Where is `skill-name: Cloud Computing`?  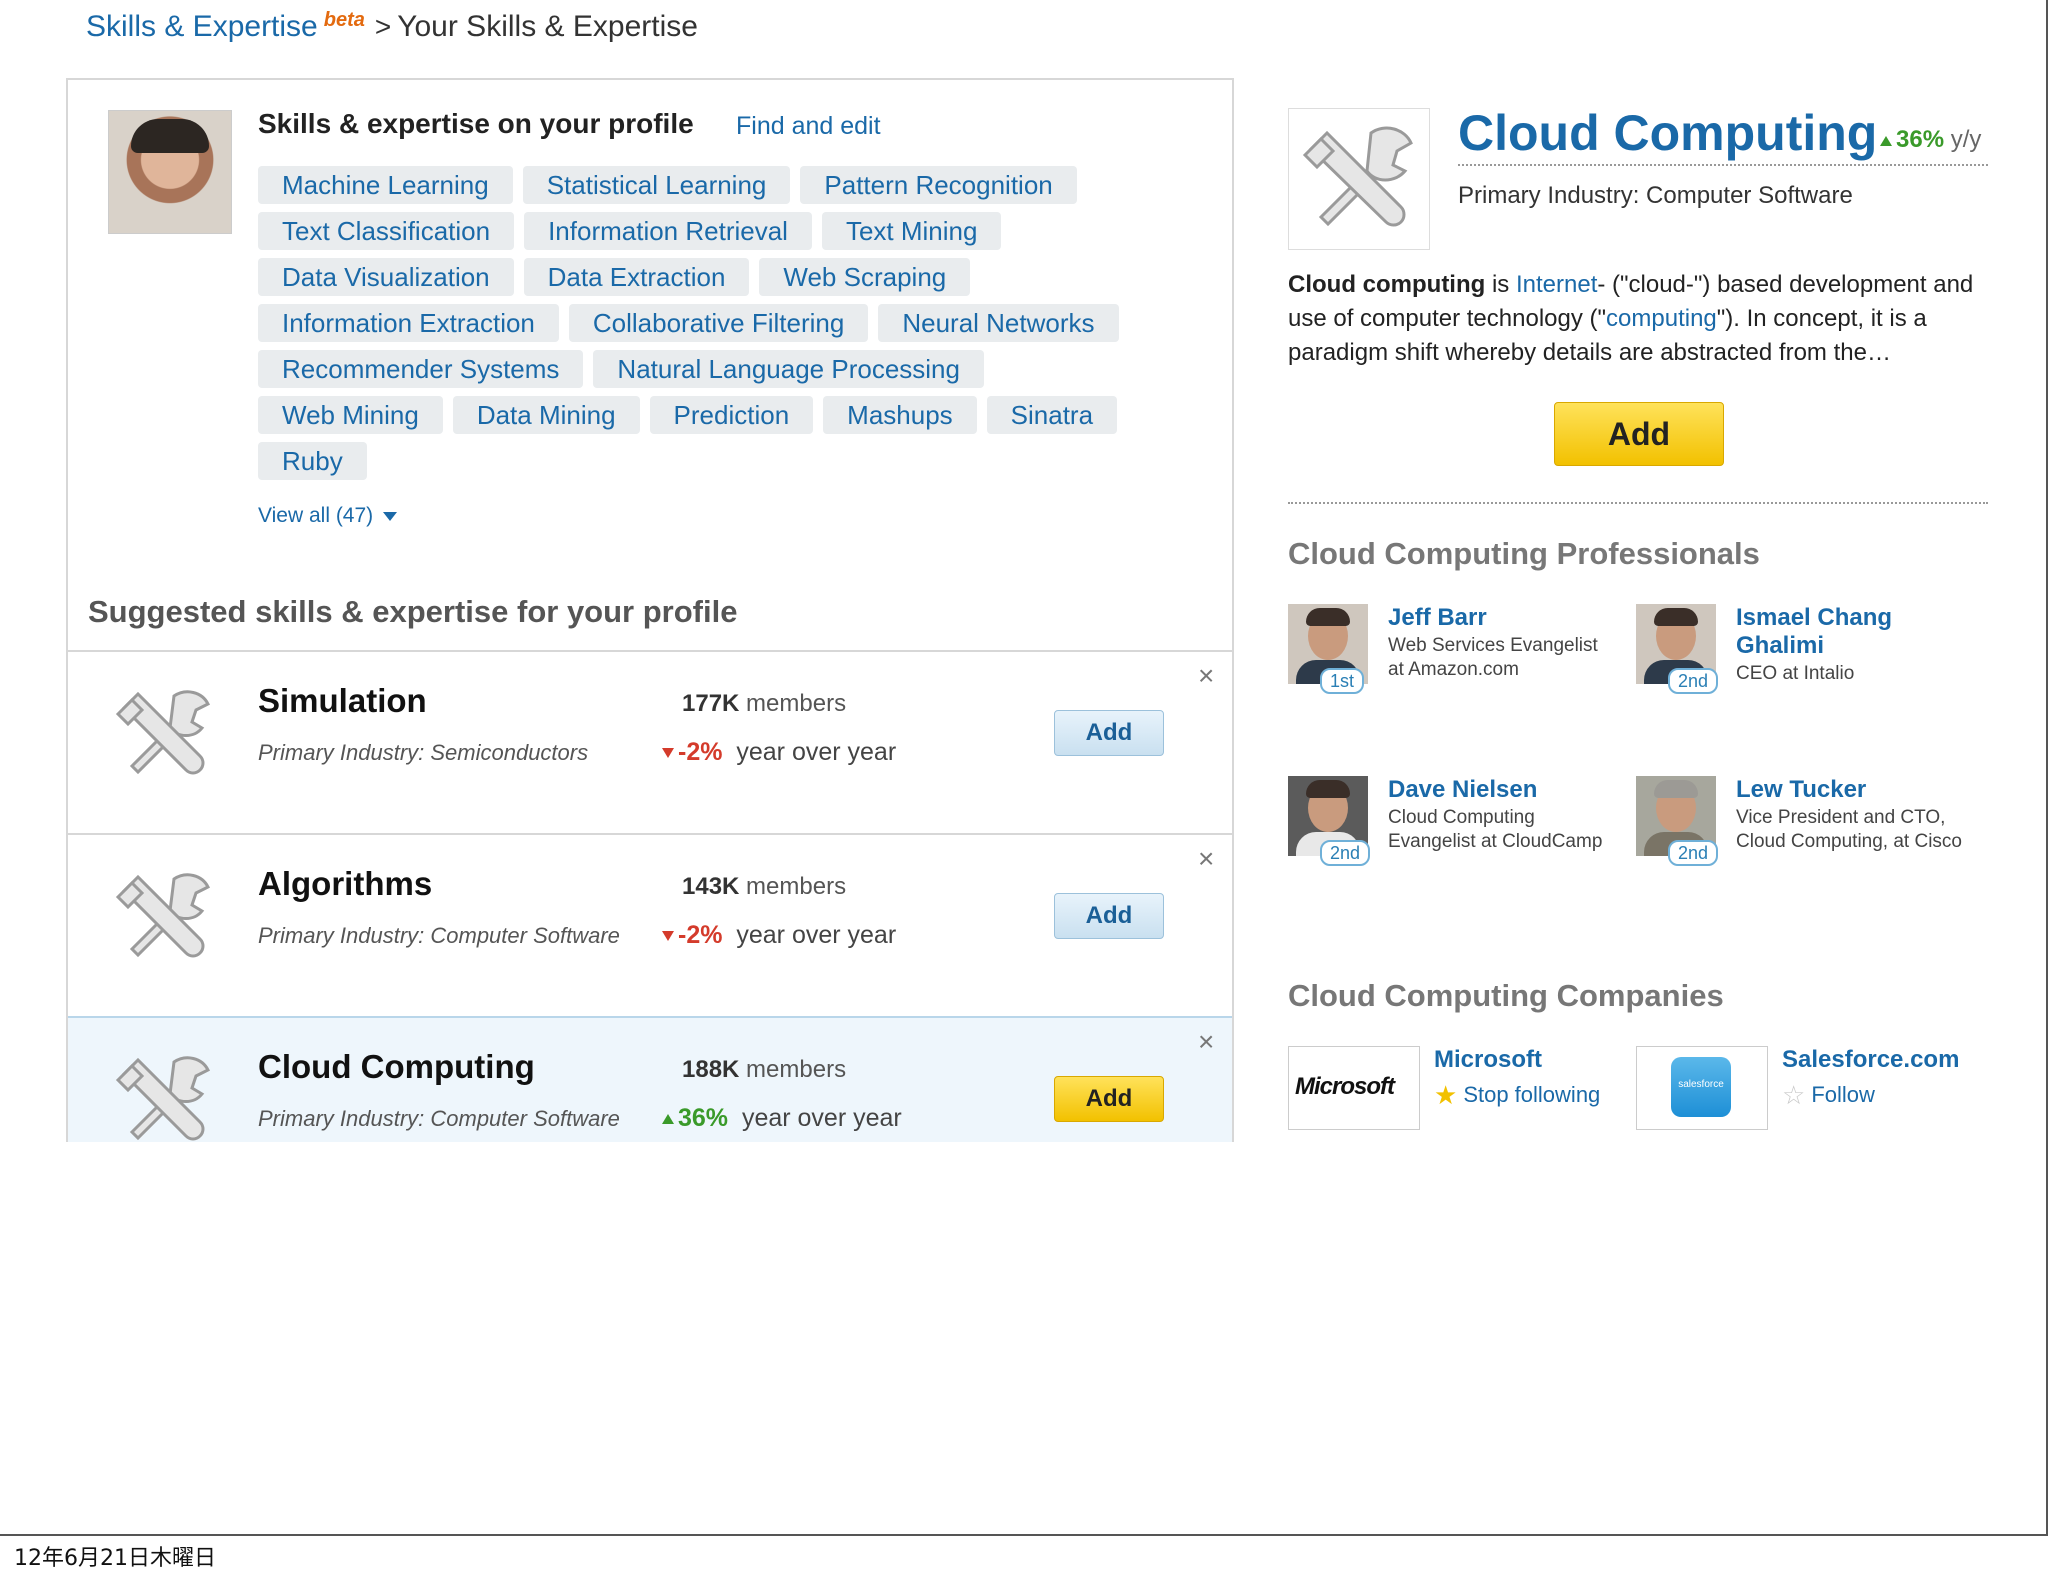
skill-name: Cloud Computing is located at coordinates (396, 1067).